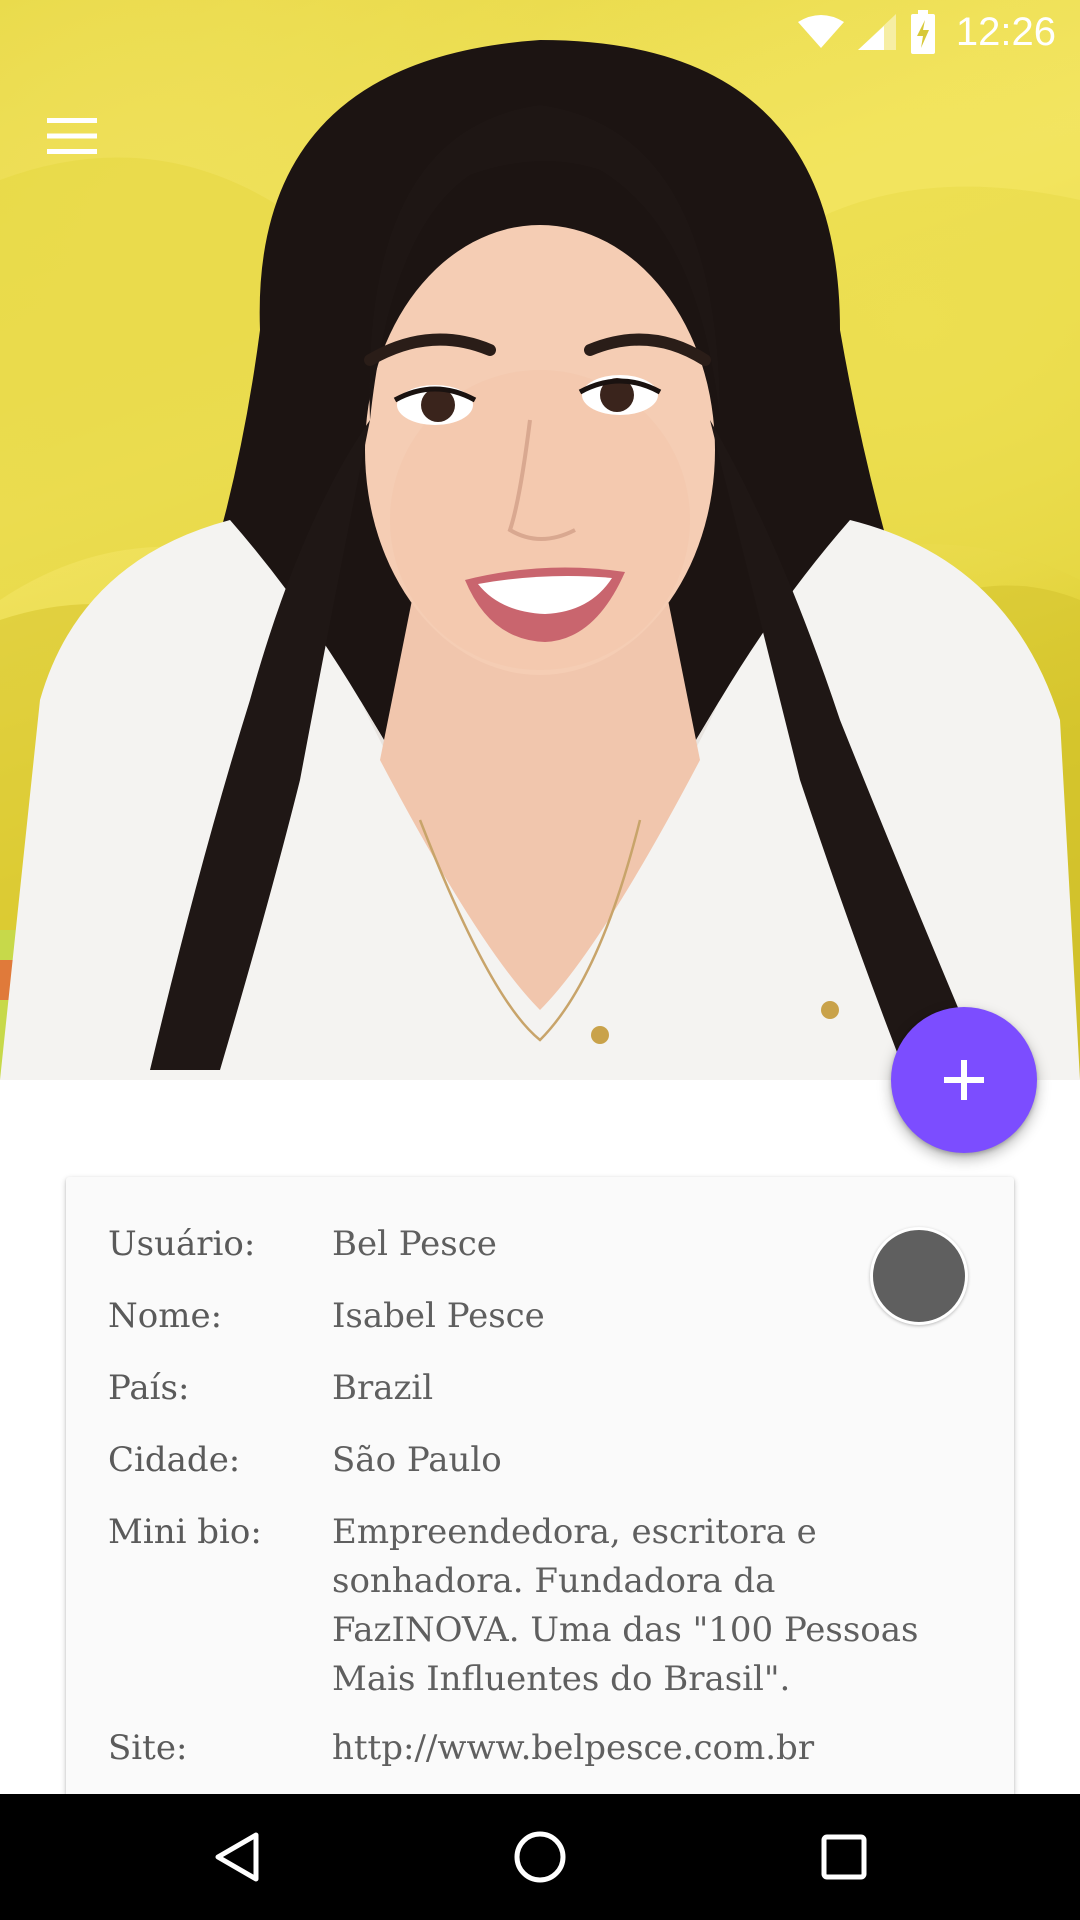  I want to click on status-icons: 12:26, so click(926, 32).